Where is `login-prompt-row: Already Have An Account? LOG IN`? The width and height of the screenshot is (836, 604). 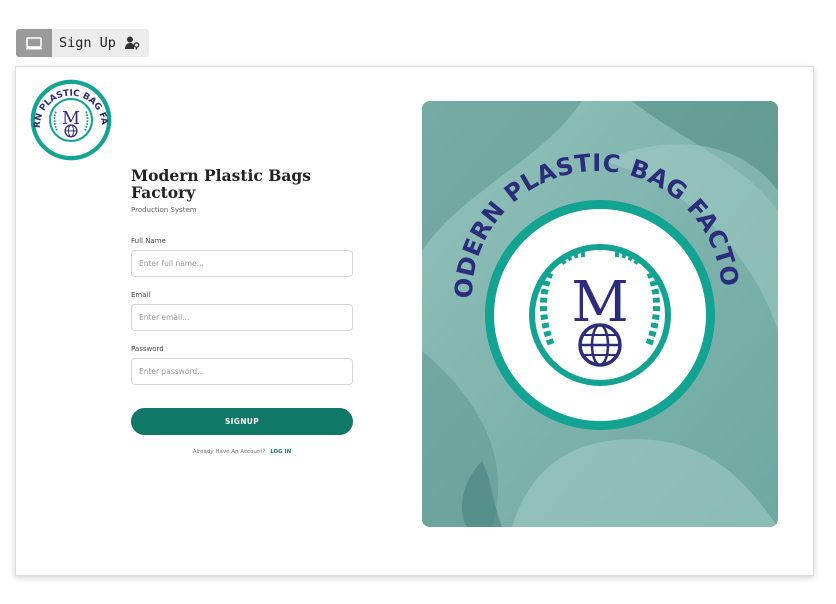 login-prompt-row: Already Have An Account? LOG IN is located at coordinates (242, 452).